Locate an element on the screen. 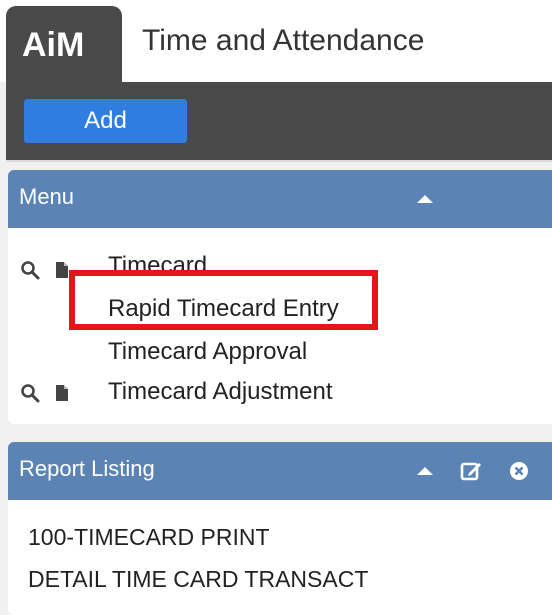  toolbar-divider is located at coordinates (279, 161).